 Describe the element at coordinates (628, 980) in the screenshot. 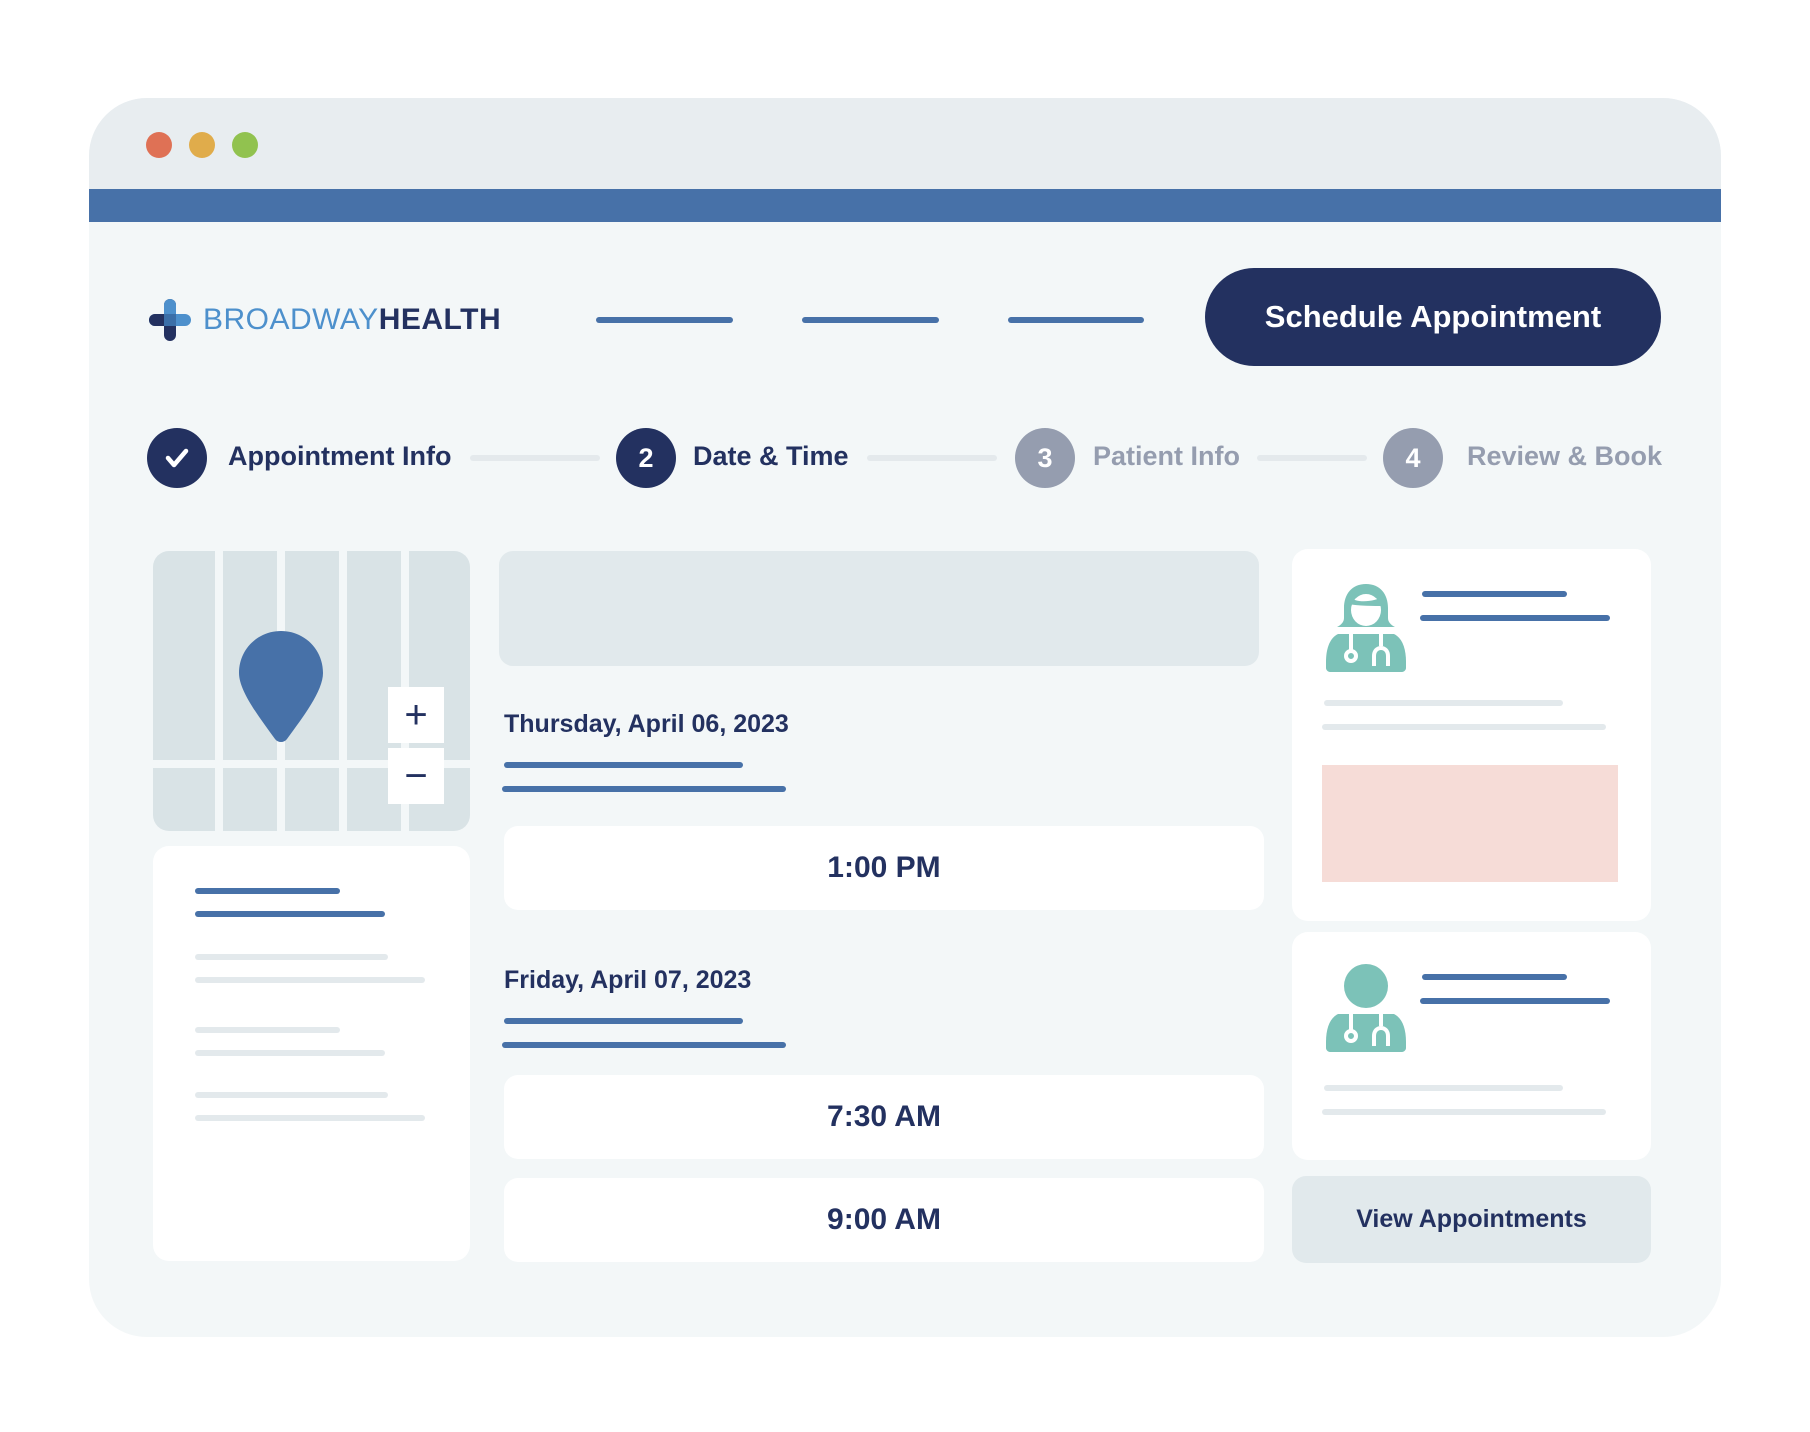

I see `date-heading: Friday, April 07, 2023` at that location.